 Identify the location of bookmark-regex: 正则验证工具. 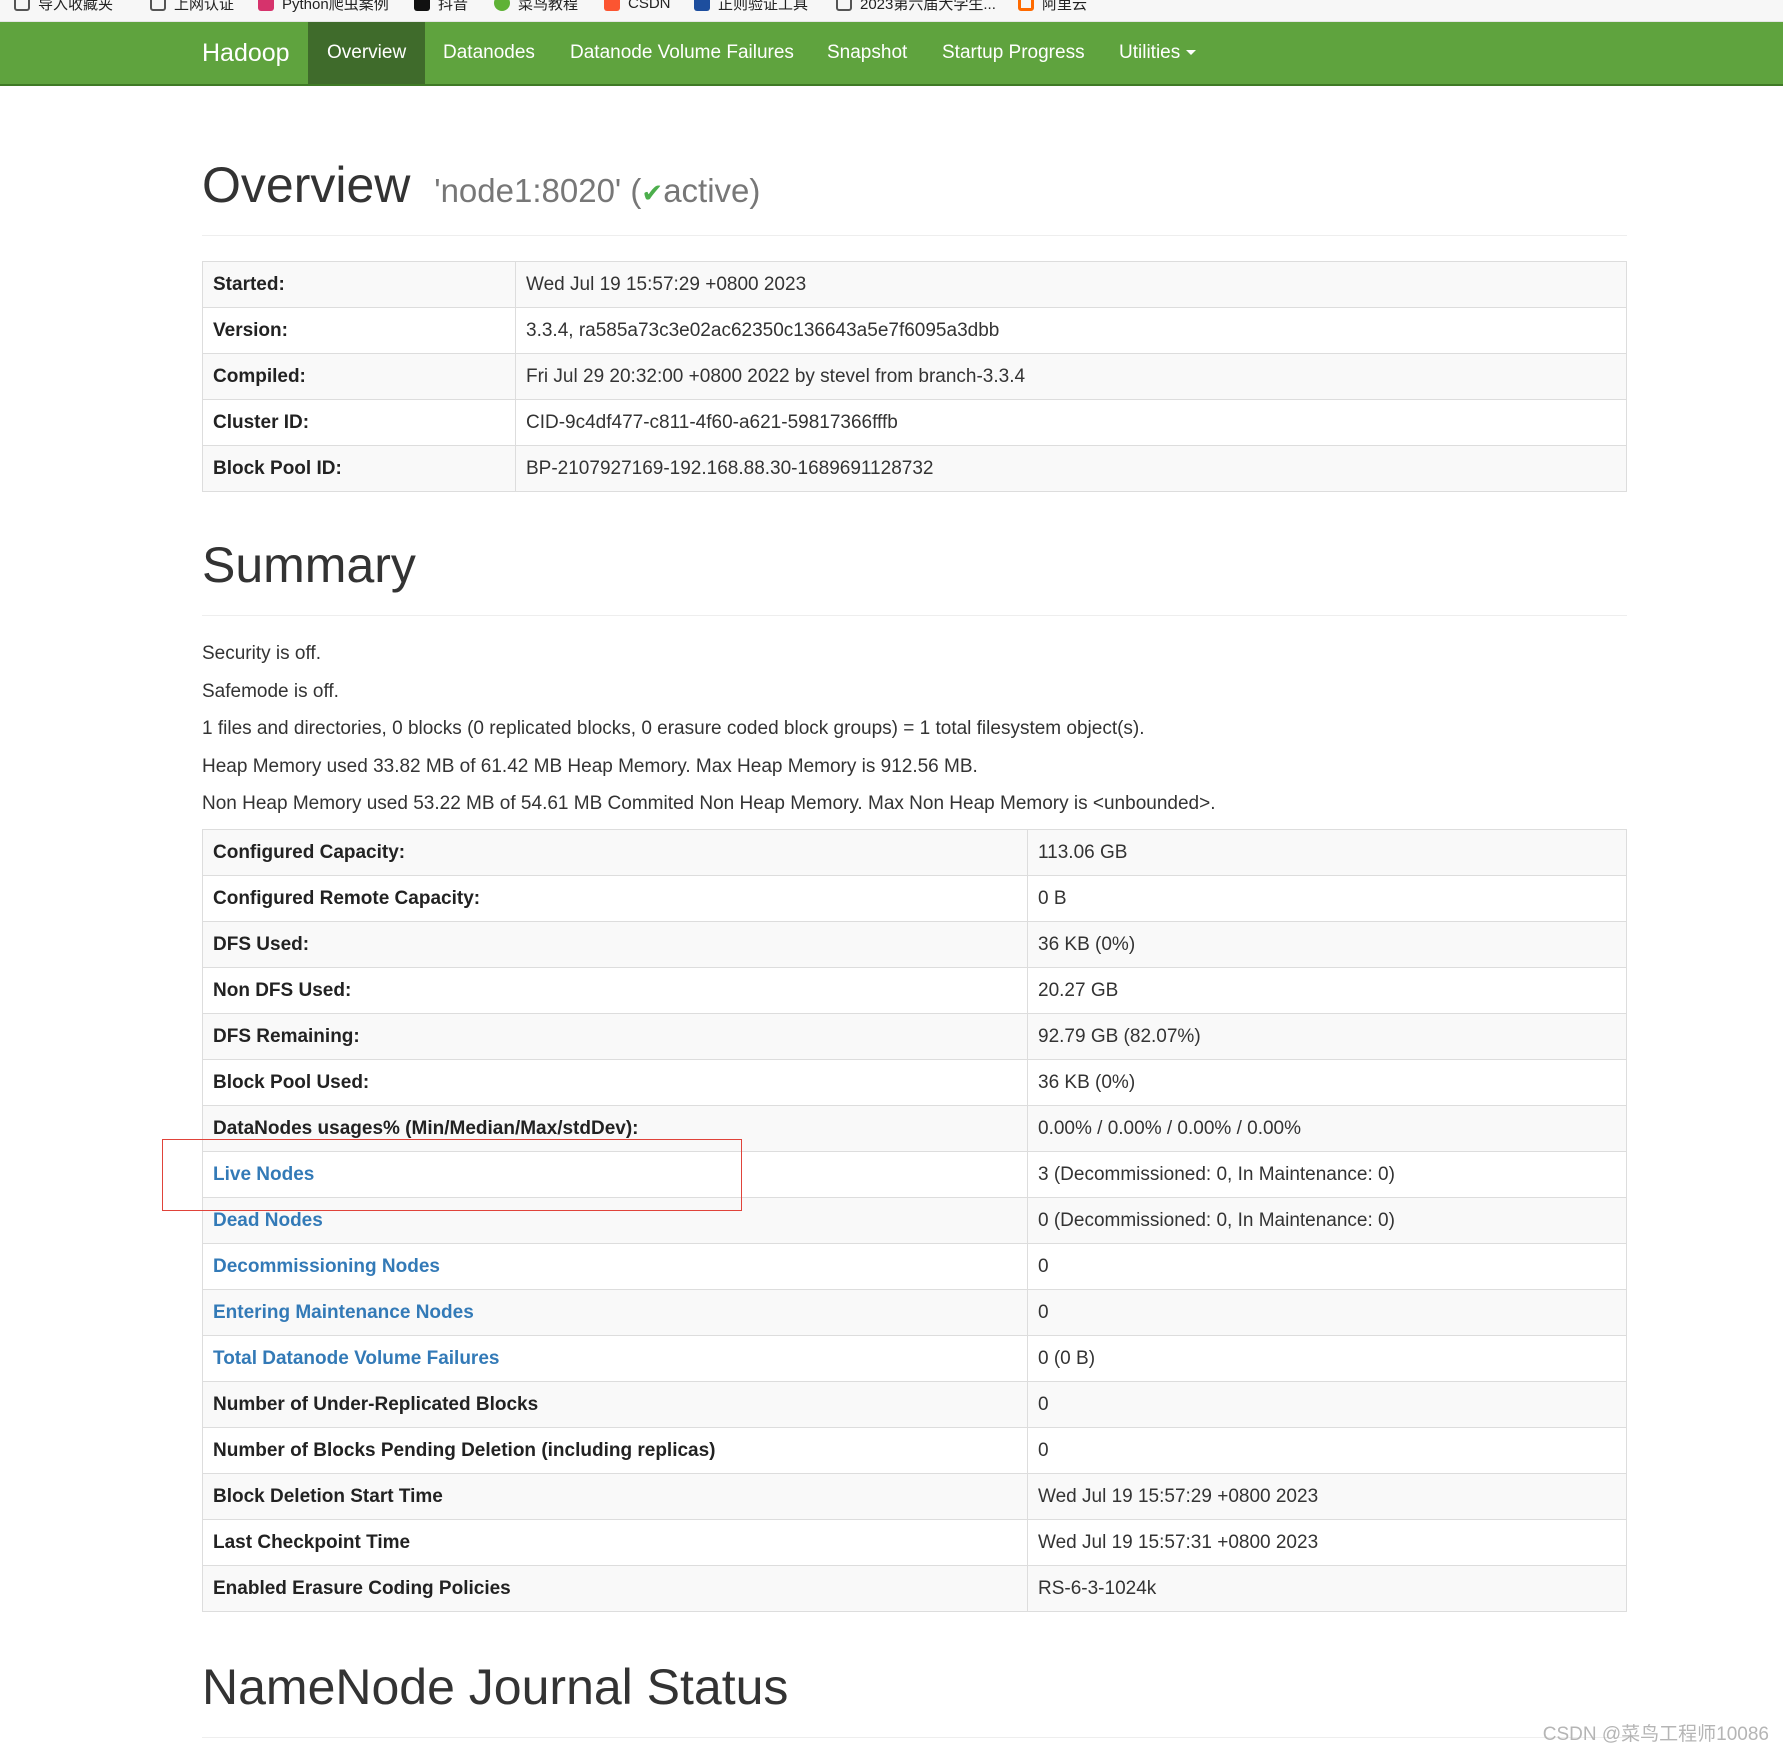
(751, 7).